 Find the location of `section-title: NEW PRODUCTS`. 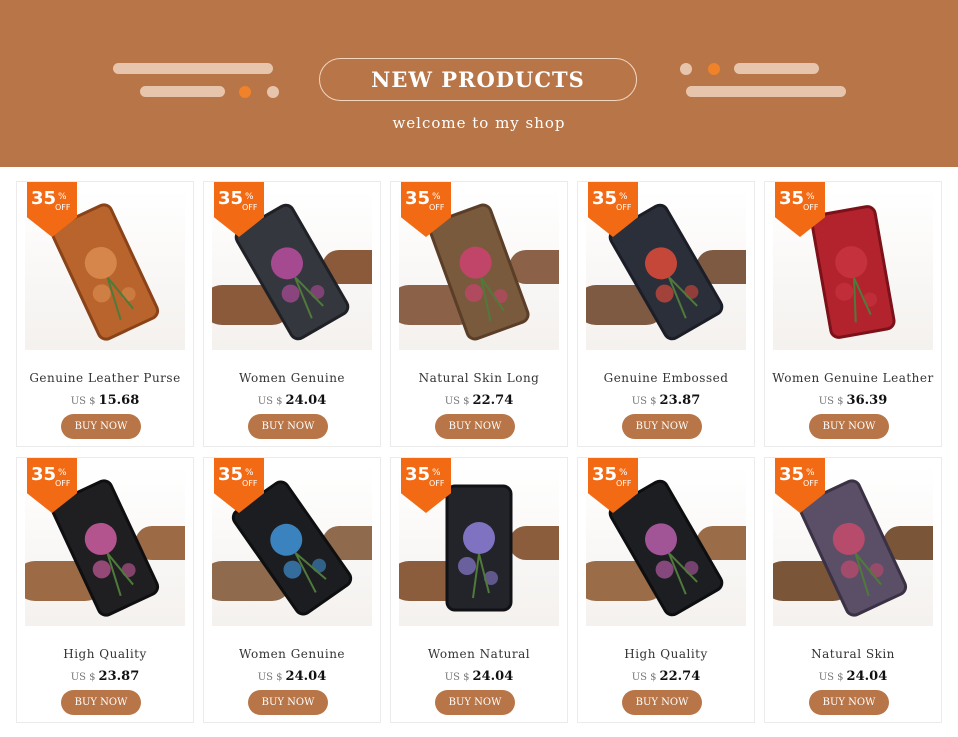

section-title: NEW PRODUCTS is located at coordinates (478, 79).